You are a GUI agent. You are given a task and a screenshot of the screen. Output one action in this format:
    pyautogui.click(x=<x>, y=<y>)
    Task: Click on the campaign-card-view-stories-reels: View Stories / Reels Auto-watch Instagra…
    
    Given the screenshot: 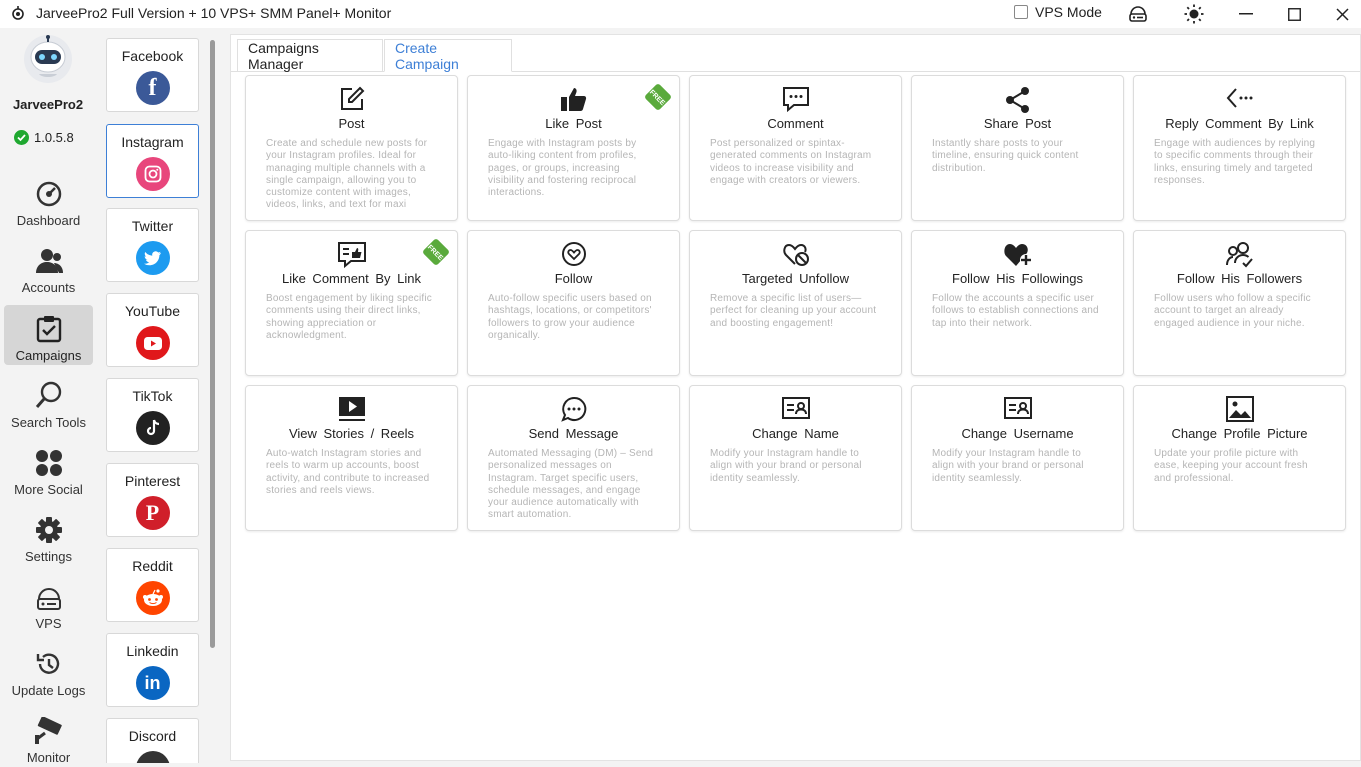 What is the action you would take?
    pyautogui.click(x=351, y=458)
    